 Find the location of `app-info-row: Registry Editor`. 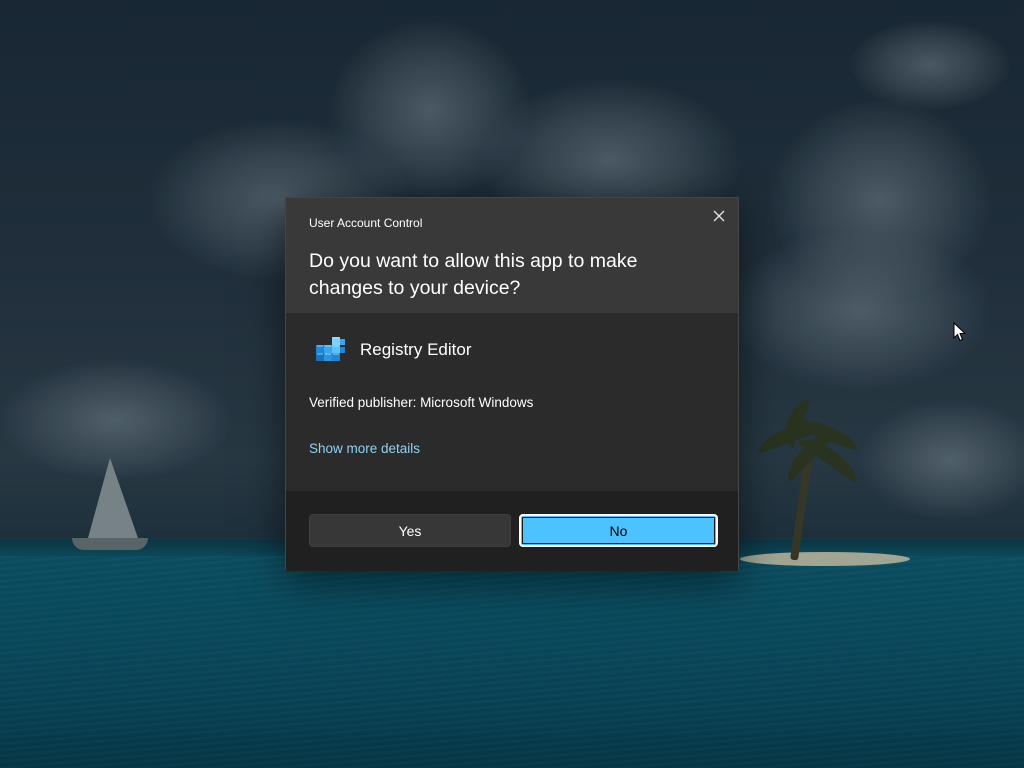

app-info-row: Registry Editor is located at coordinates (392, 350).